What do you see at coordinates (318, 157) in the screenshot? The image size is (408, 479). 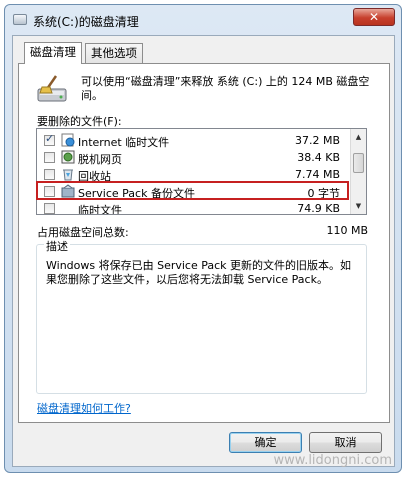 I see `file-size: 38.4 KB` at bounding box center [318, 157].